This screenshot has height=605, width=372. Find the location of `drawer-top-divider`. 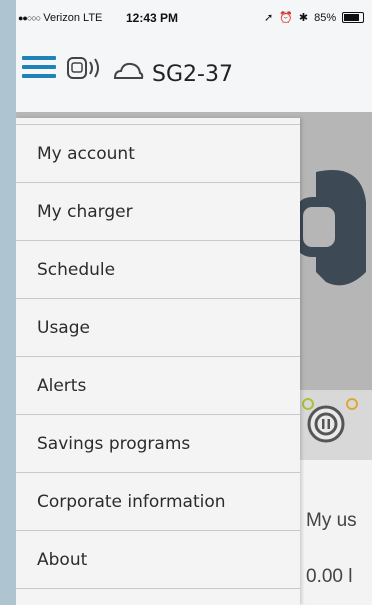

drawer-top-divider is located at coordinates (158, 121).